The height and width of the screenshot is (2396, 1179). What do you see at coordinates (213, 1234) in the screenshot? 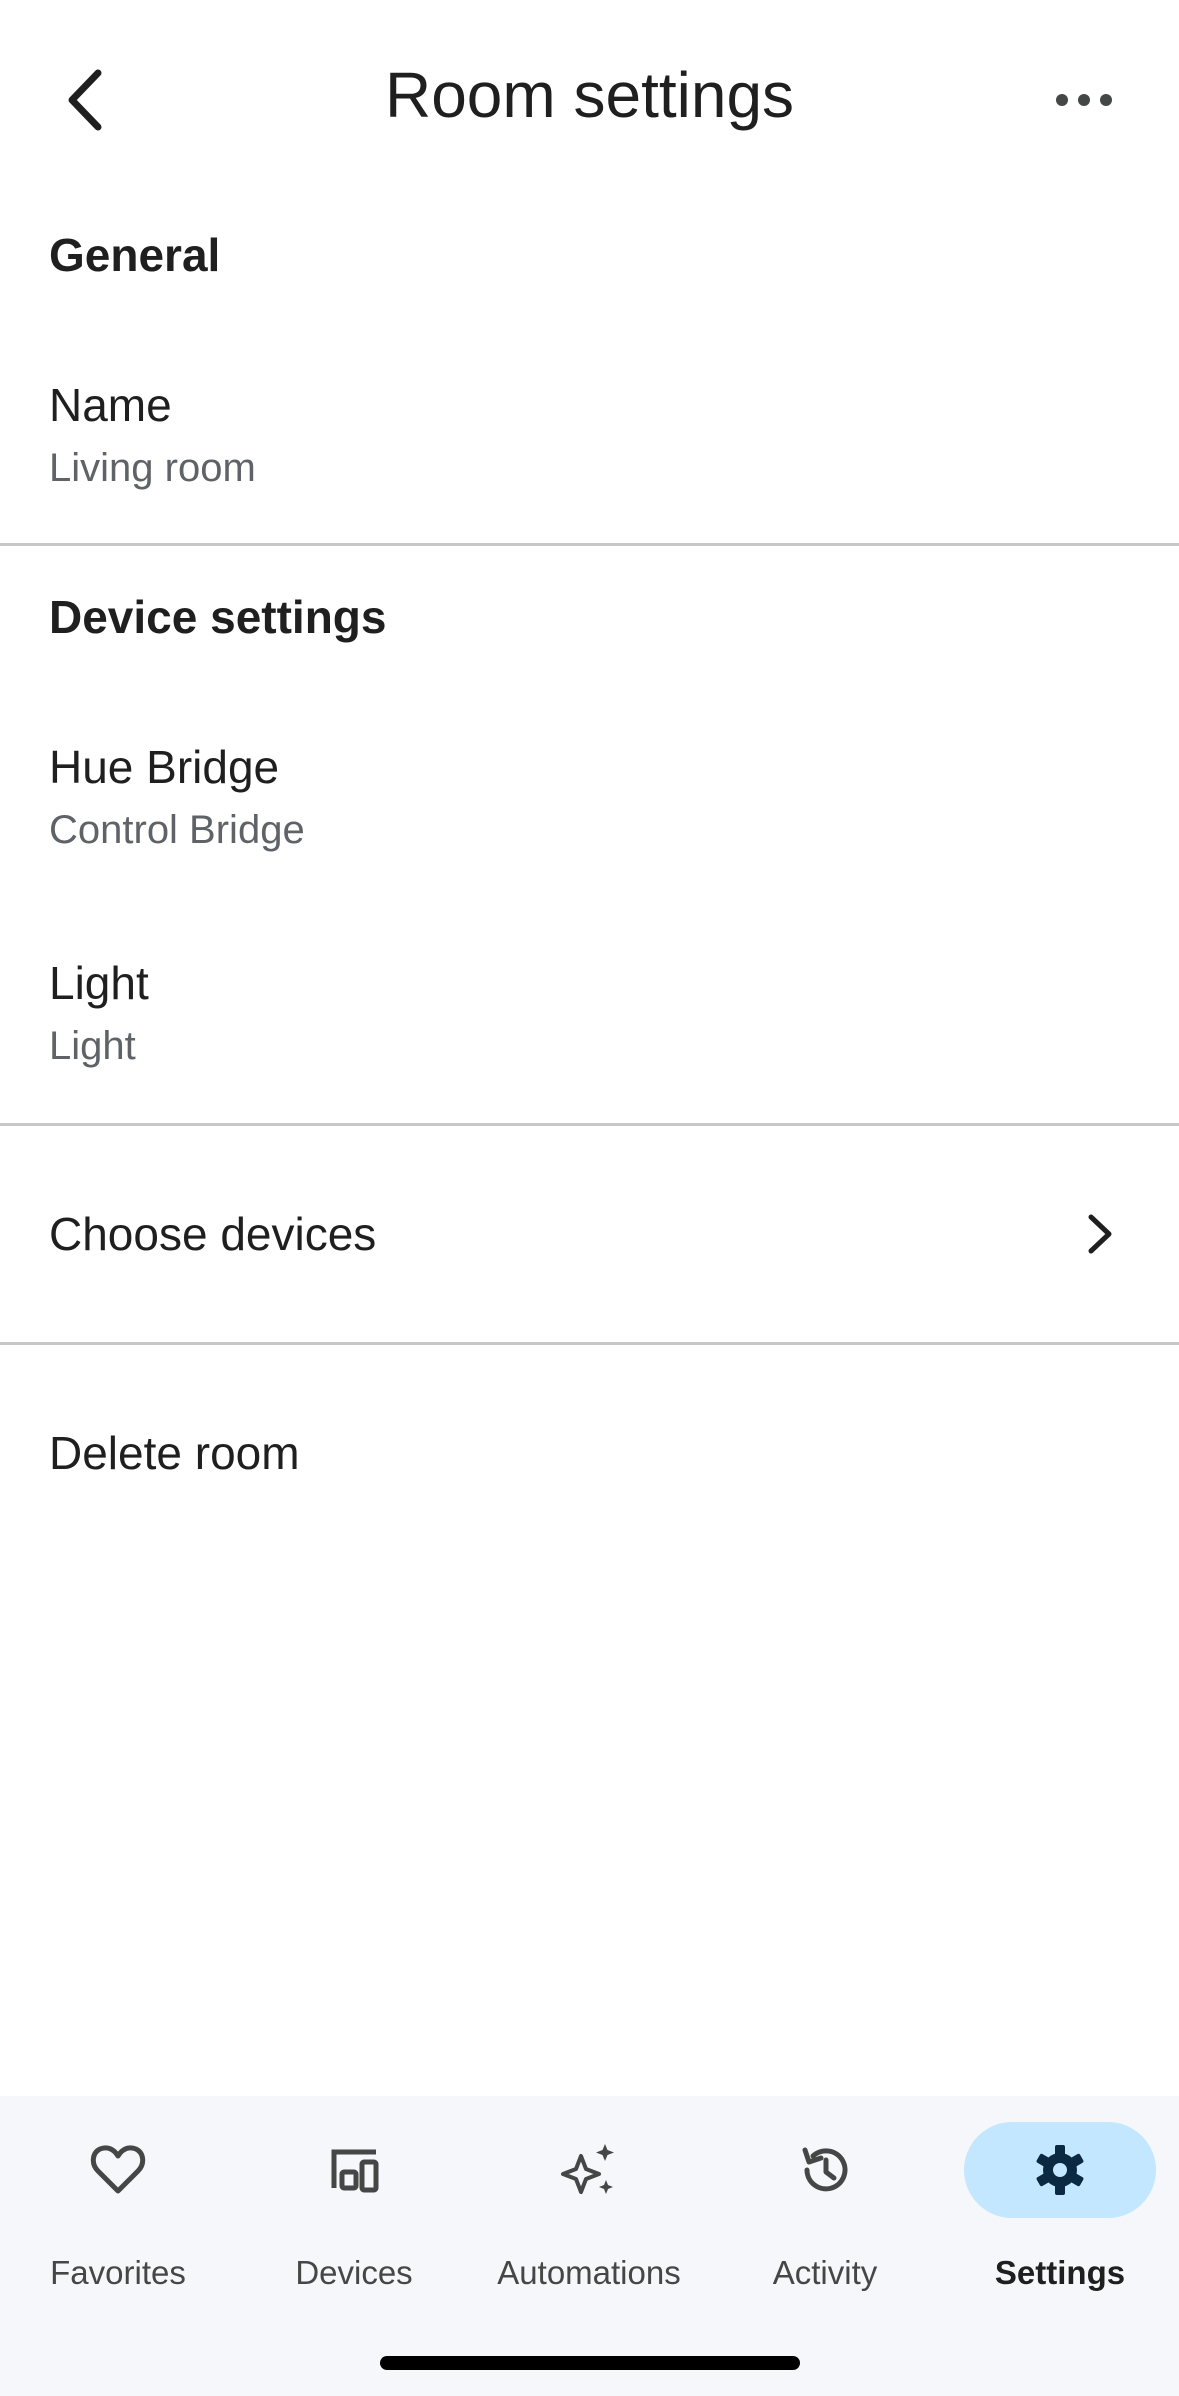
I see `choose-devices-label: Choose devices` at bounding box center [213, 1234].